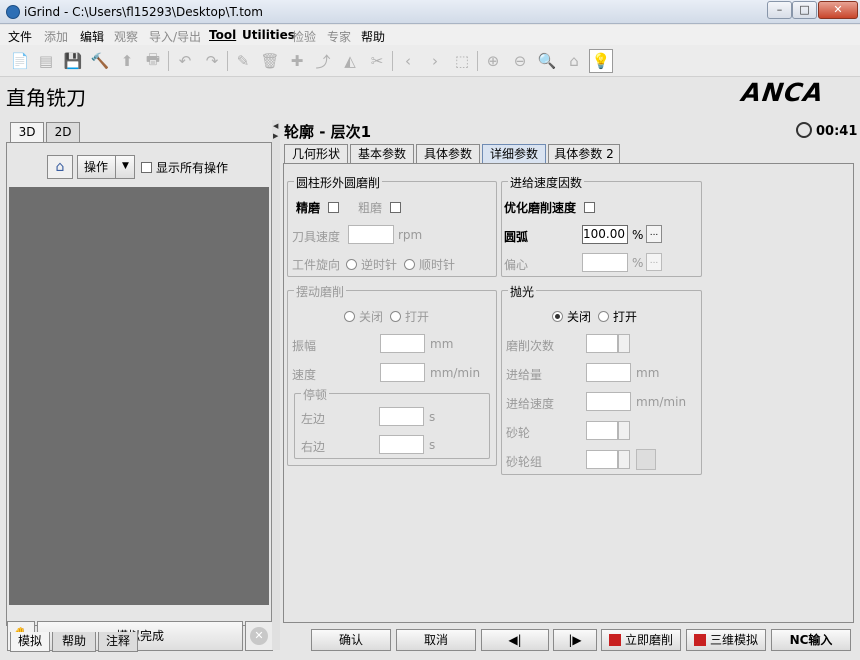  What do you see at coordinates (74, 642) in the screenshot?
I see `tab-help: 帮助` at bounding box center [74, 642].